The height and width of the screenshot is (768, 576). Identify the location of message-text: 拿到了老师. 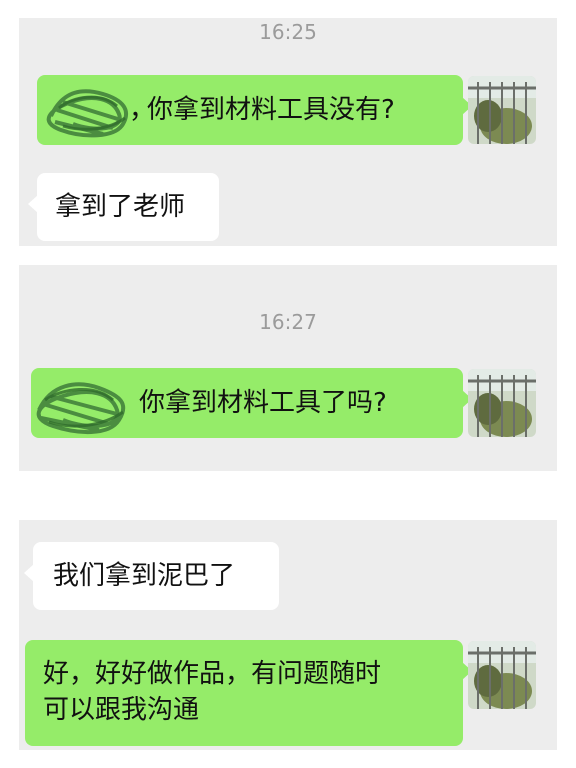
(120, 207).